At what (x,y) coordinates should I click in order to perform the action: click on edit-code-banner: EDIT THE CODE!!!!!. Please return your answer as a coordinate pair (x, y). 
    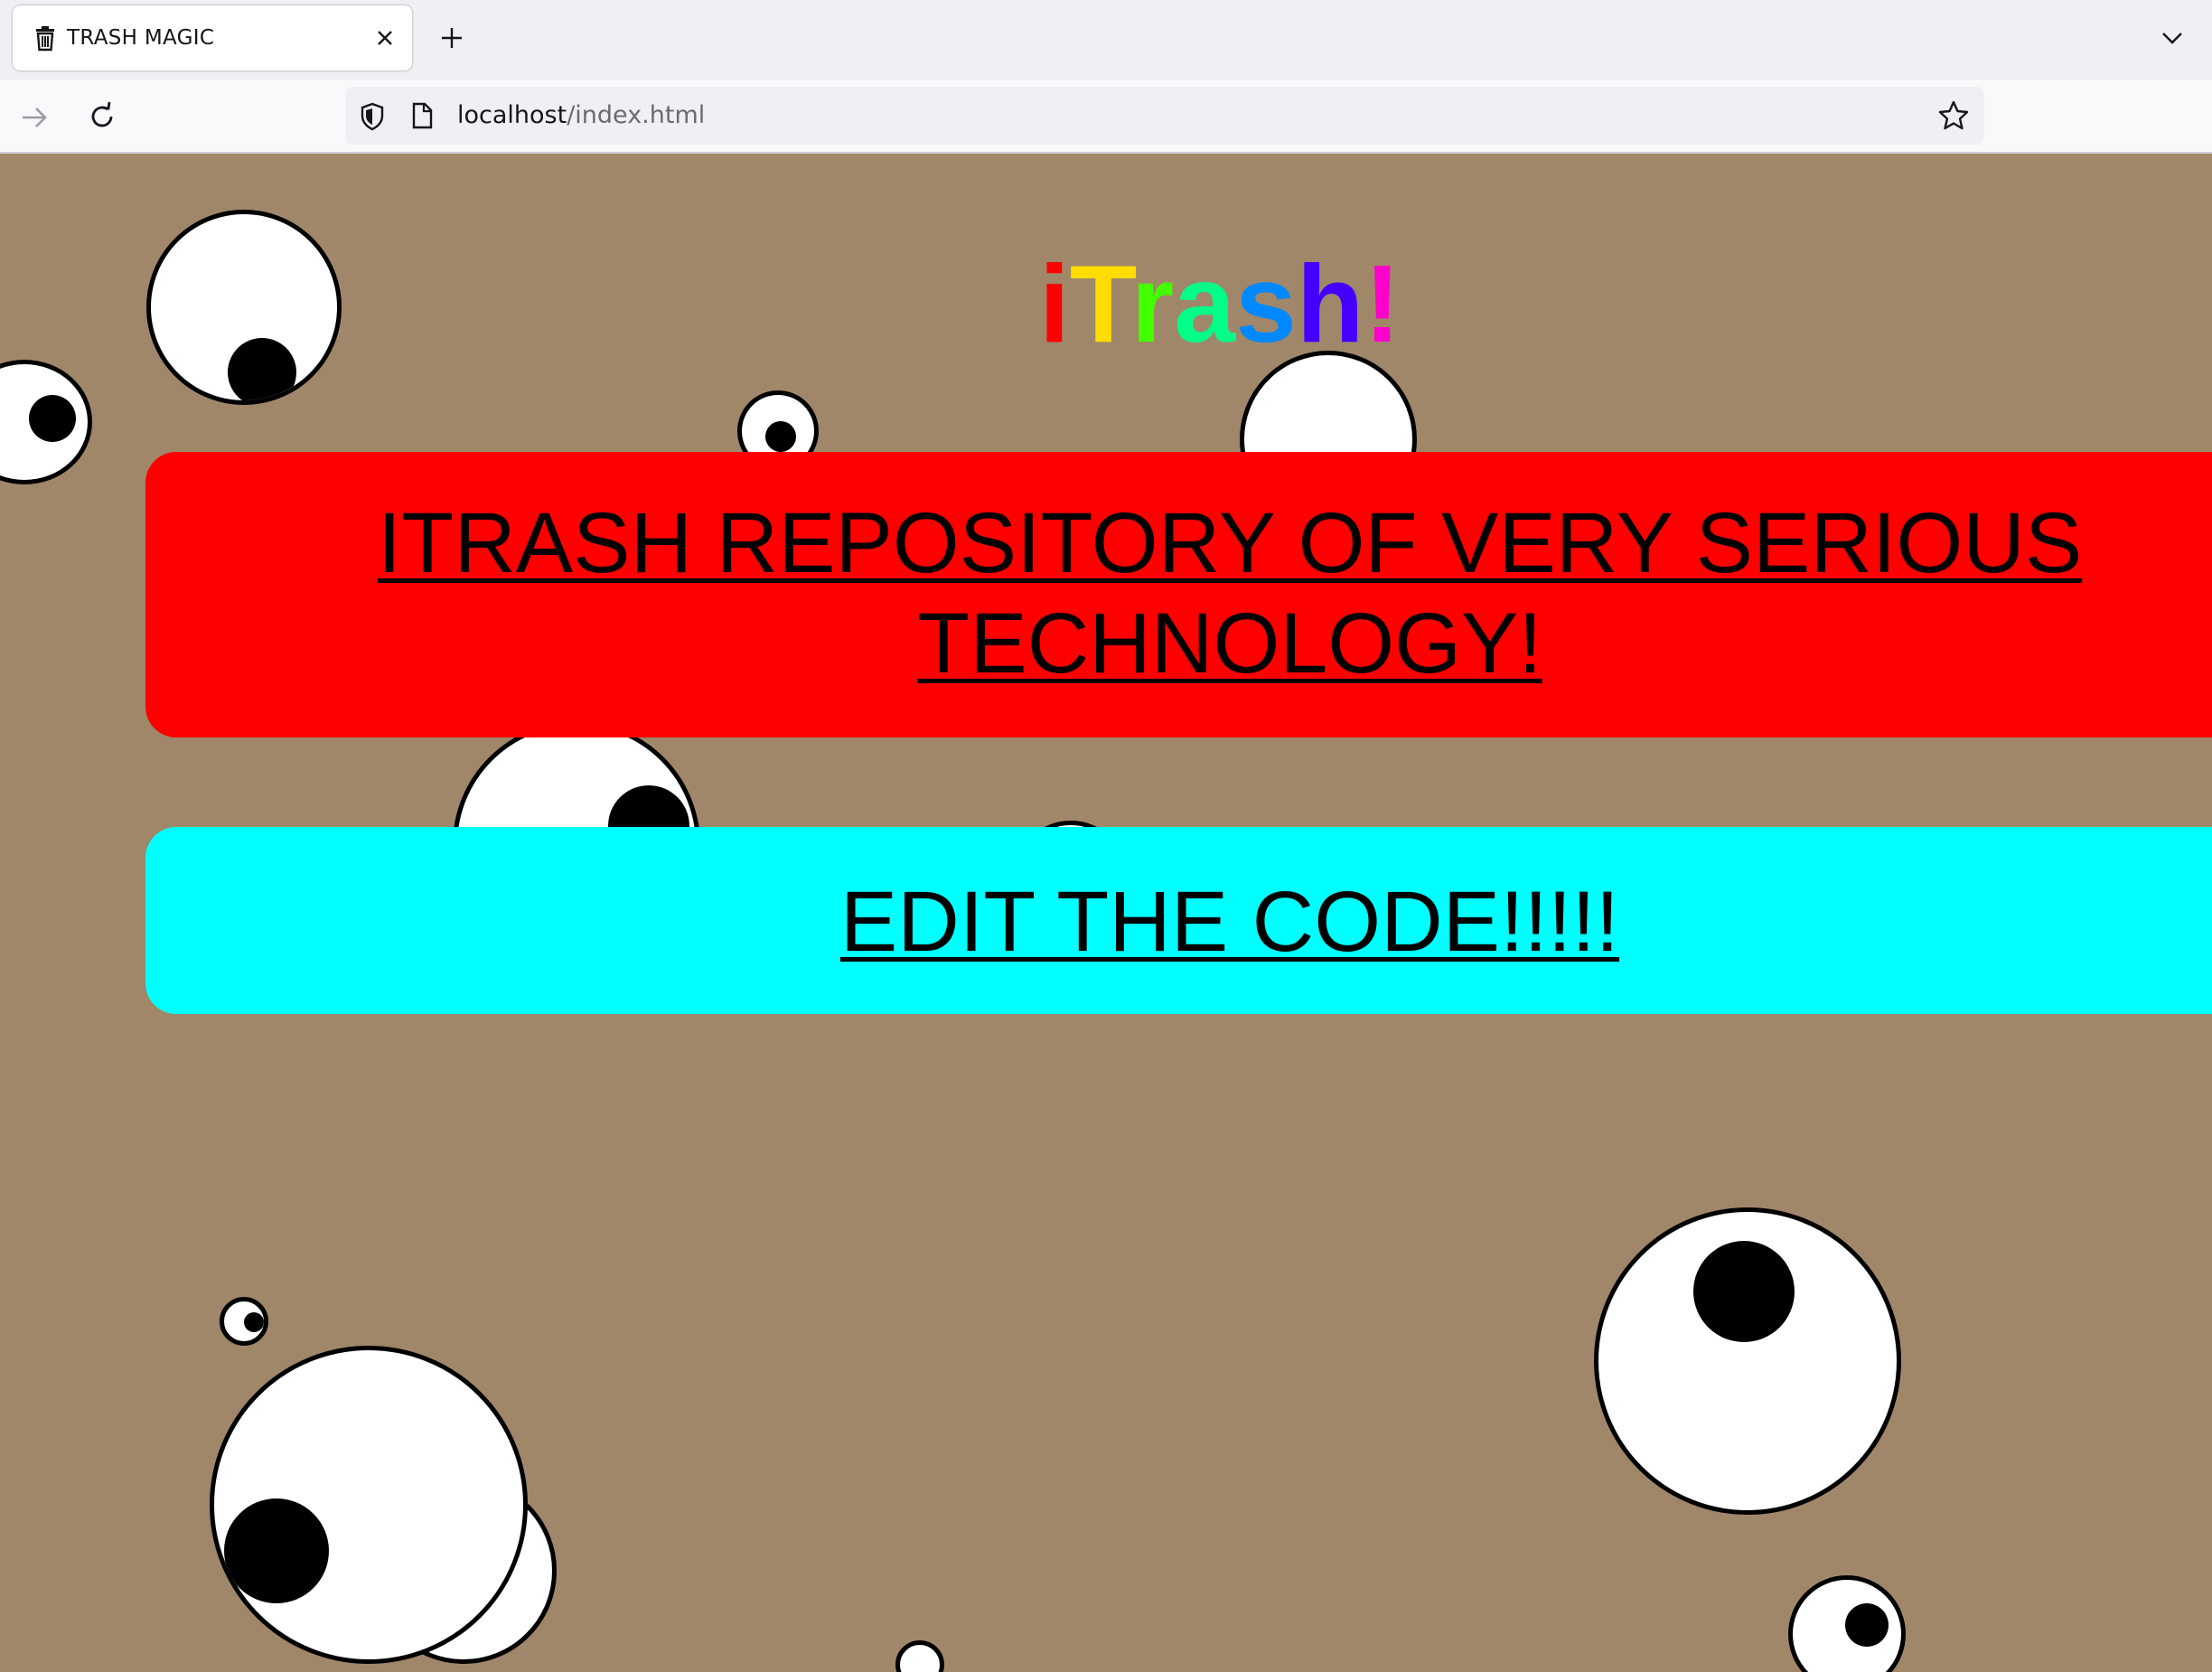
    Looking at the image, I should click on (1178, 920).